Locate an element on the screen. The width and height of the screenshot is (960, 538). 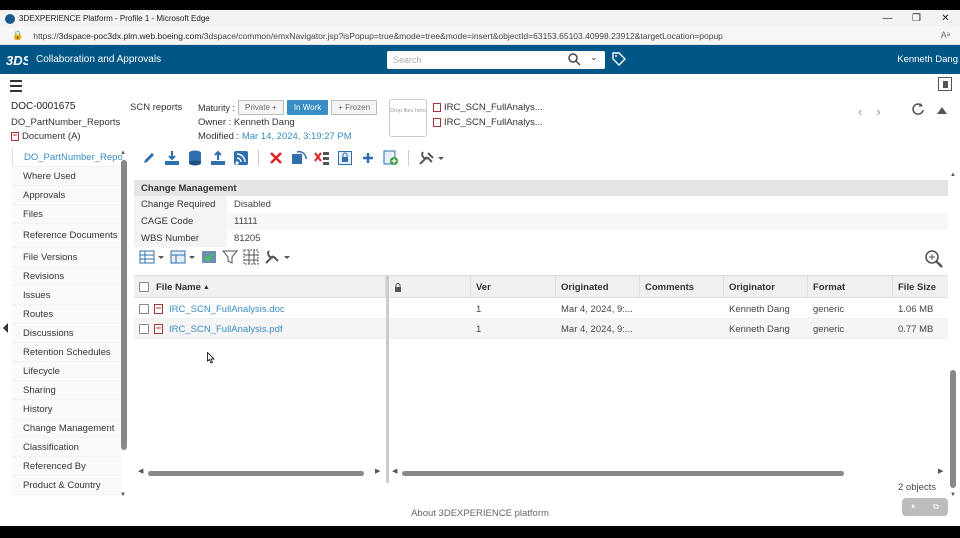
chevron-down-icon: ⌄ is located at coordinates (594, 57).